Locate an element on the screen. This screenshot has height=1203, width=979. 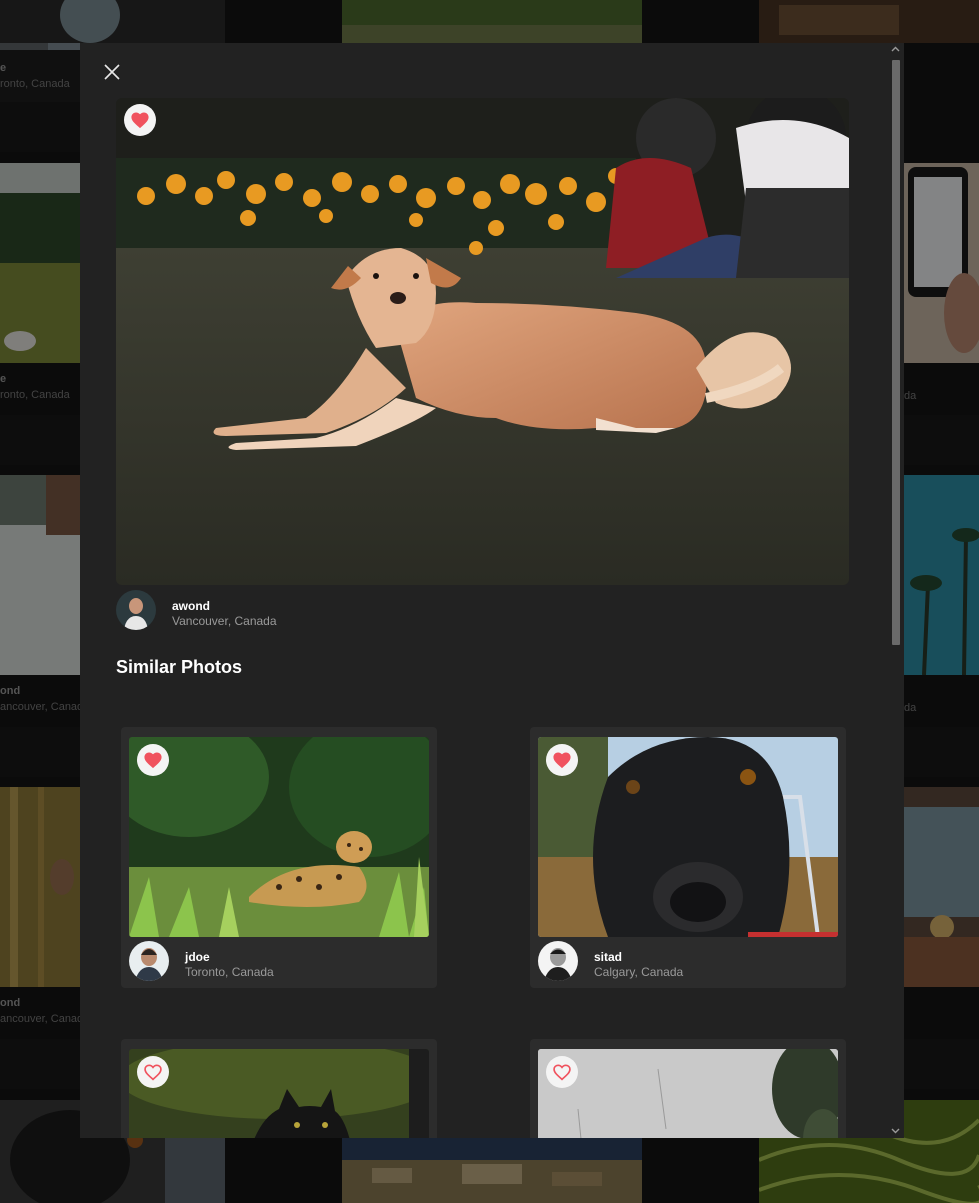
black-dog-photo-image is located at coordinates (688, 837).